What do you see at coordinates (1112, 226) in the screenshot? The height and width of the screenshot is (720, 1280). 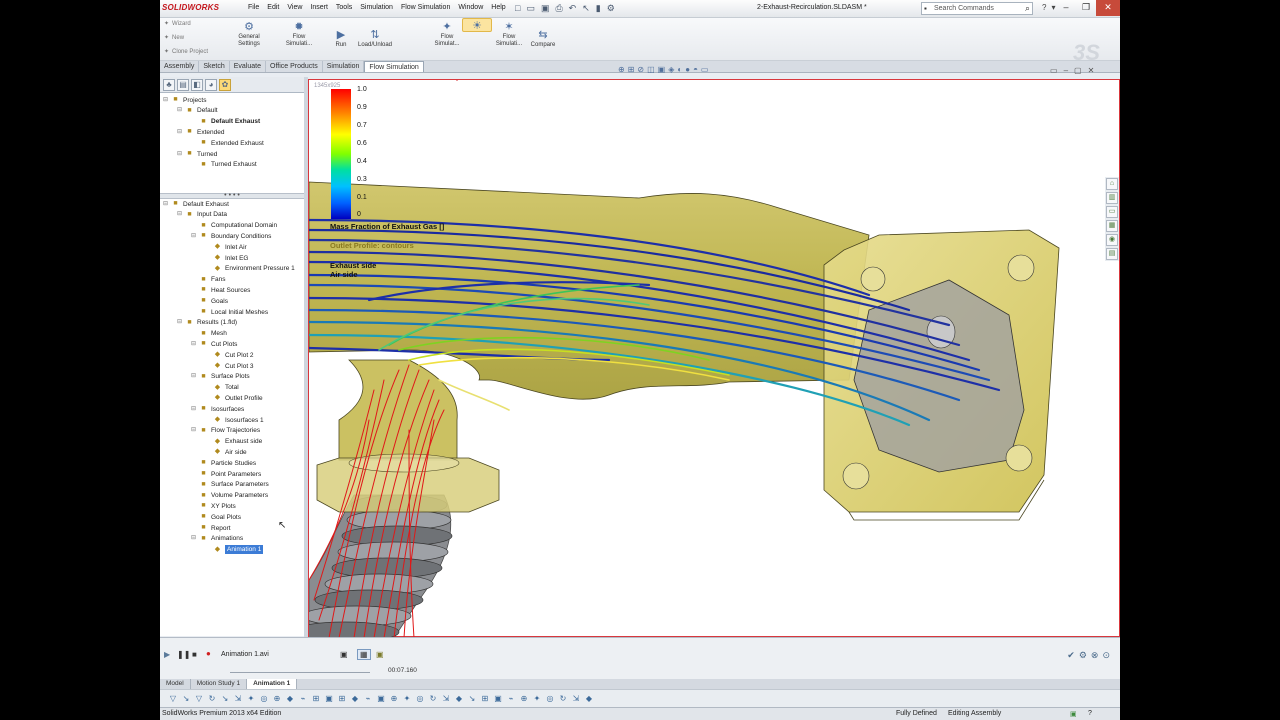 I see `view-palette-icon: ▦` at bounding box center [1112, 226].